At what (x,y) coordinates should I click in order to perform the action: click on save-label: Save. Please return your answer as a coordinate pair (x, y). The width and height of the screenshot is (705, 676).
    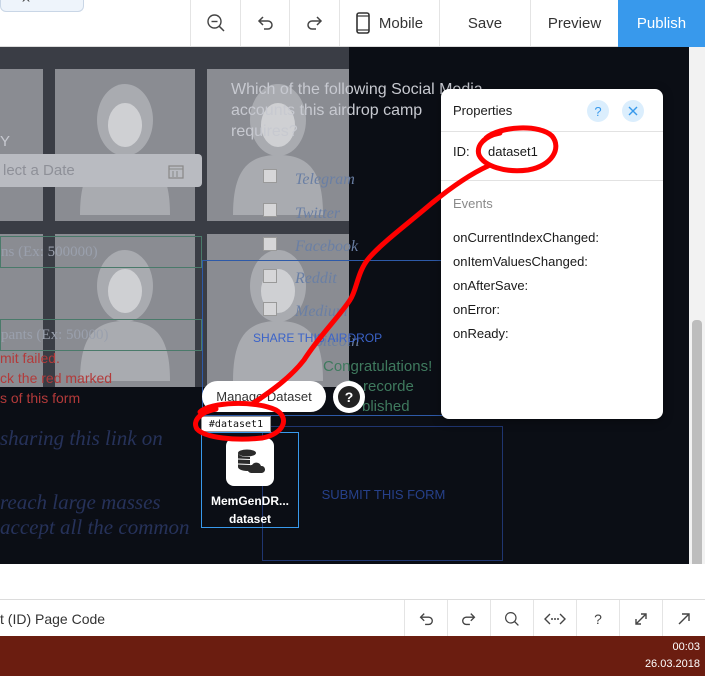
    Looking at the image, I should click on (485, 23).